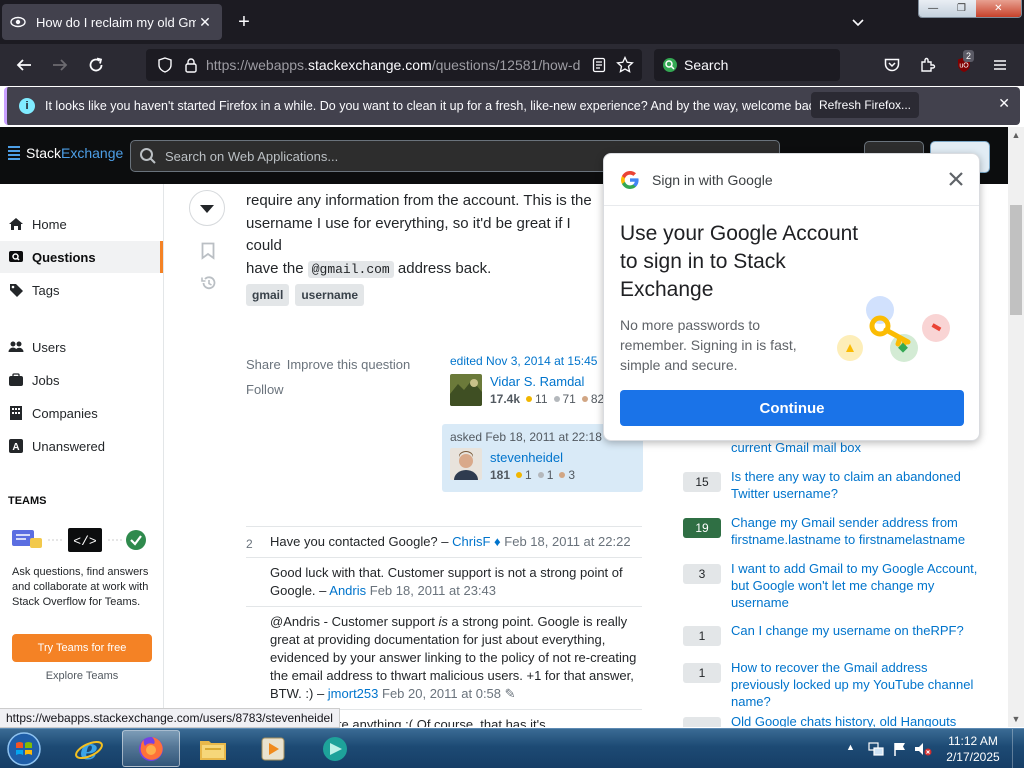 This screenshot has width=1024, height=769. What do you see at coordinates (572, 475) in the screenshot?
I see `asker-bronze-count: 3` at bounding box center [572, 475].